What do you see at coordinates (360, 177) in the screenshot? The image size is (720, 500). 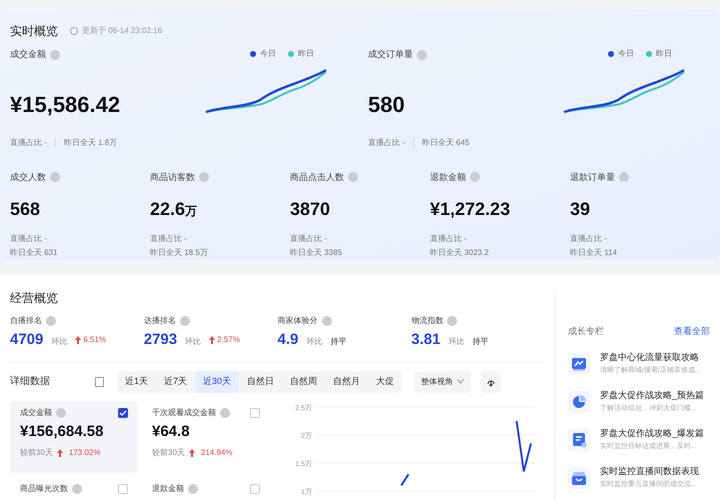 I see `metric-label: 商品点击人数` at bounding box center [360, 177].